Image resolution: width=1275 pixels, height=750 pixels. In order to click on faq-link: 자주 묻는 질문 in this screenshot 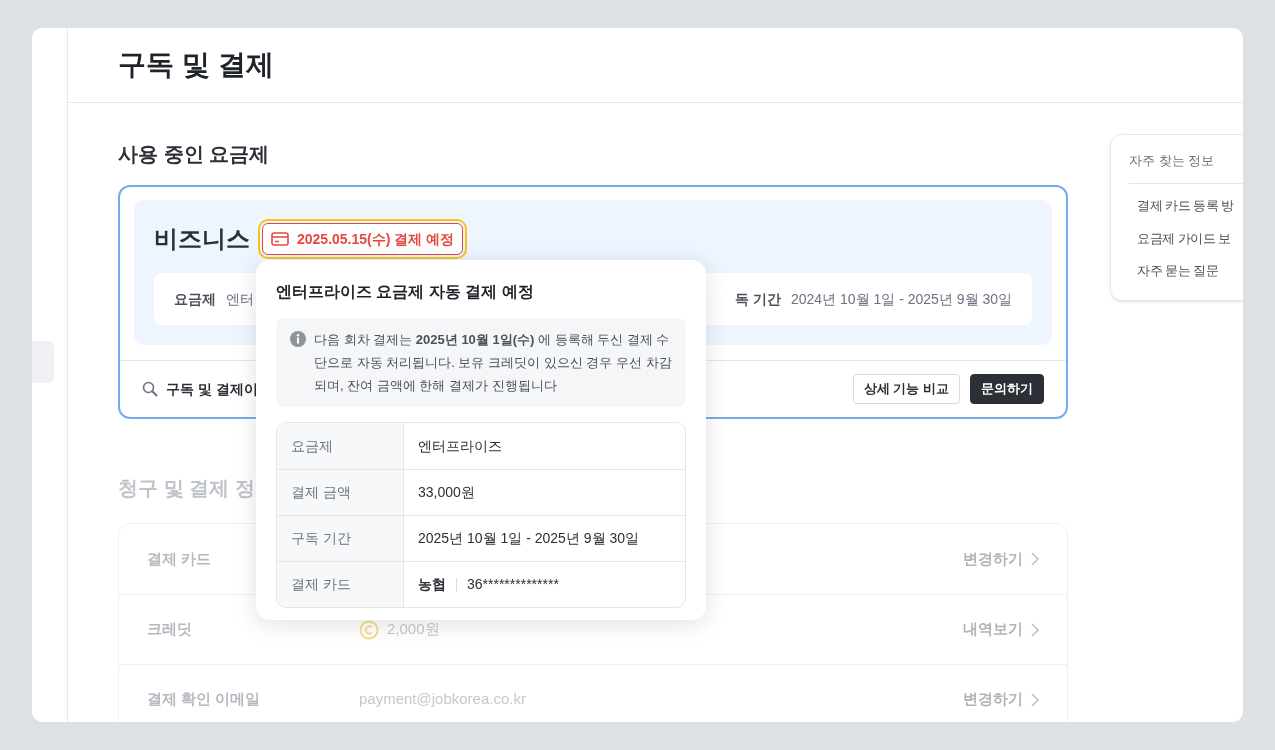, I will do `click(1178, 271)`.